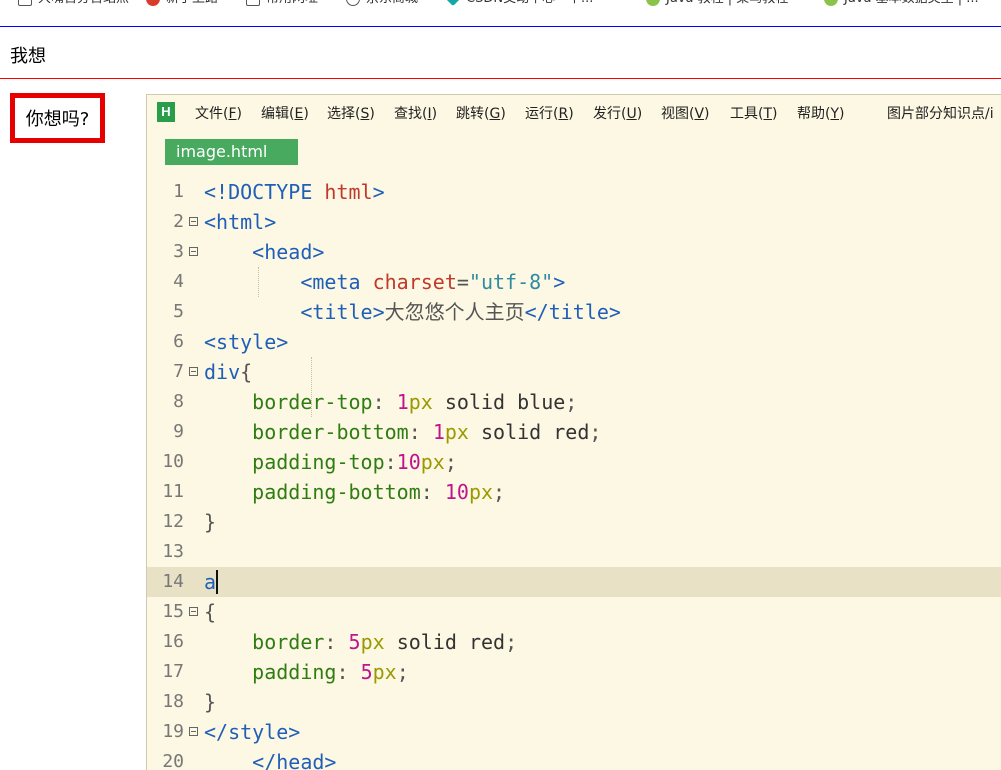 The image size is (1001, 770). I want to click on menu-accelerator: E, so click(299, 114).